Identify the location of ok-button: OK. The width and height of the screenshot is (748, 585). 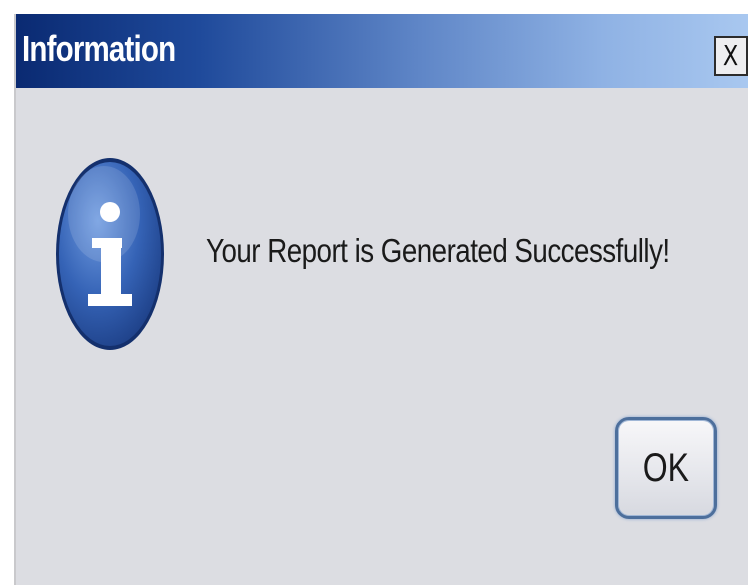
(666, 468).